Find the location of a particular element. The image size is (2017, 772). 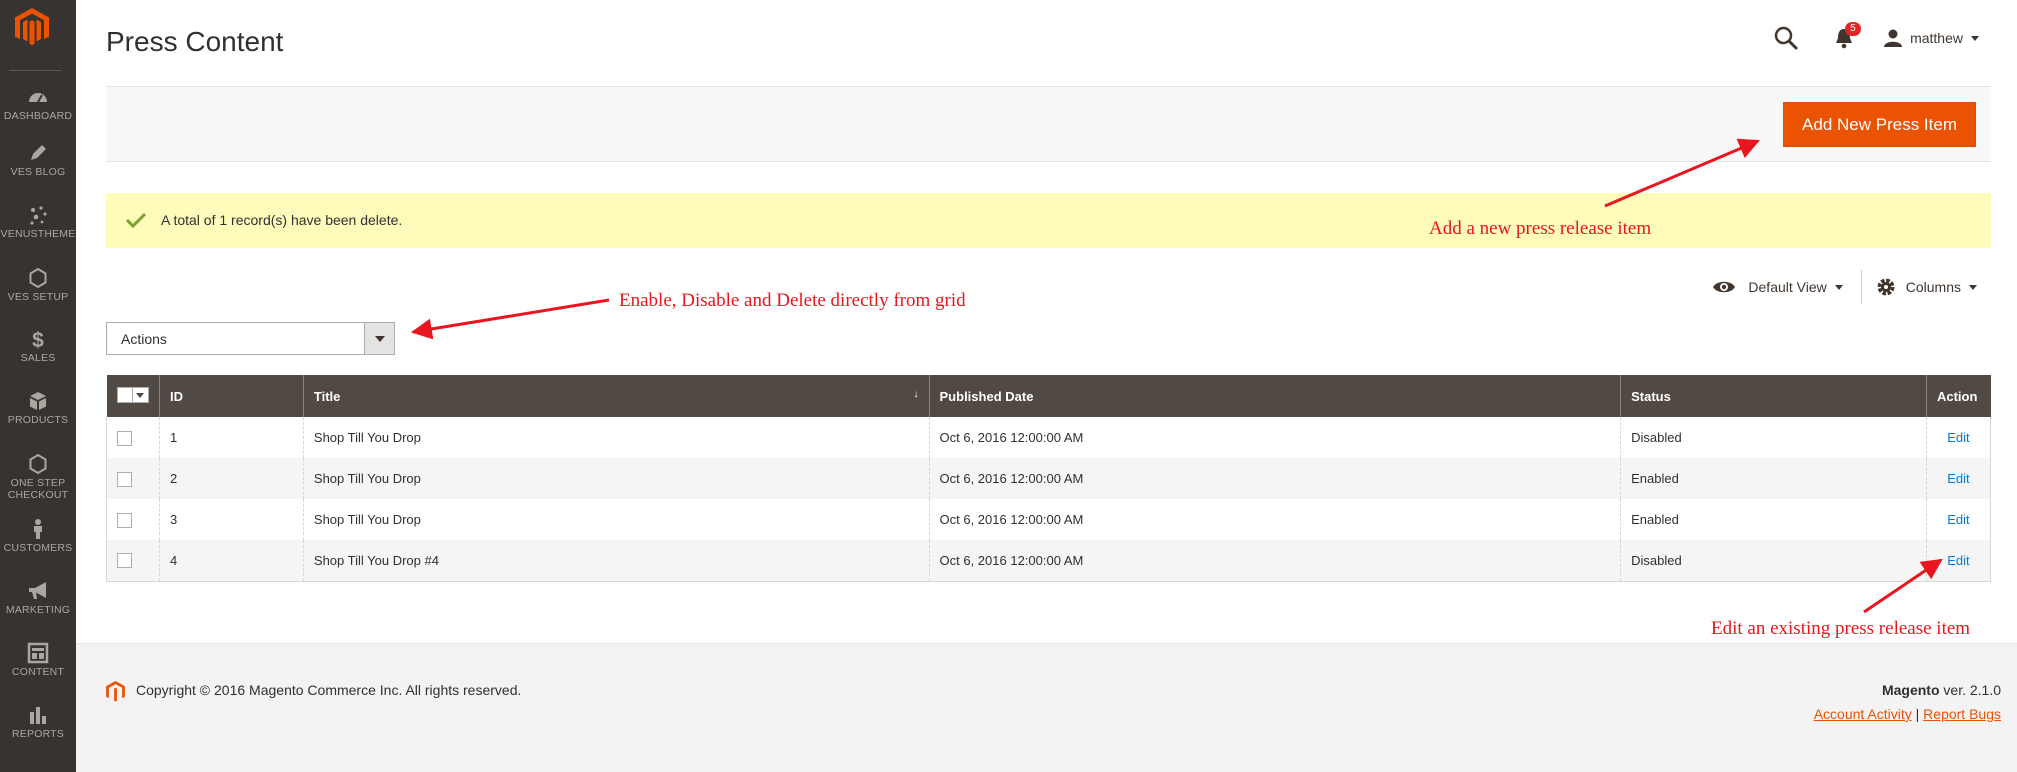

annotation-edit-item: Edit an existing press release item is located at coordinates (1841, 628).